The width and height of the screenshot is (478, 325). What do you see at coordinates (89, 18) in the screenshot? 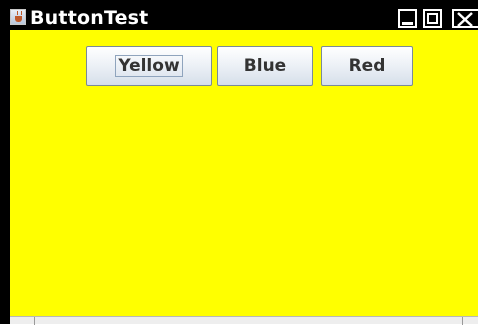
I see `window-title: ButtonTest` at bounding box center [89, 18].